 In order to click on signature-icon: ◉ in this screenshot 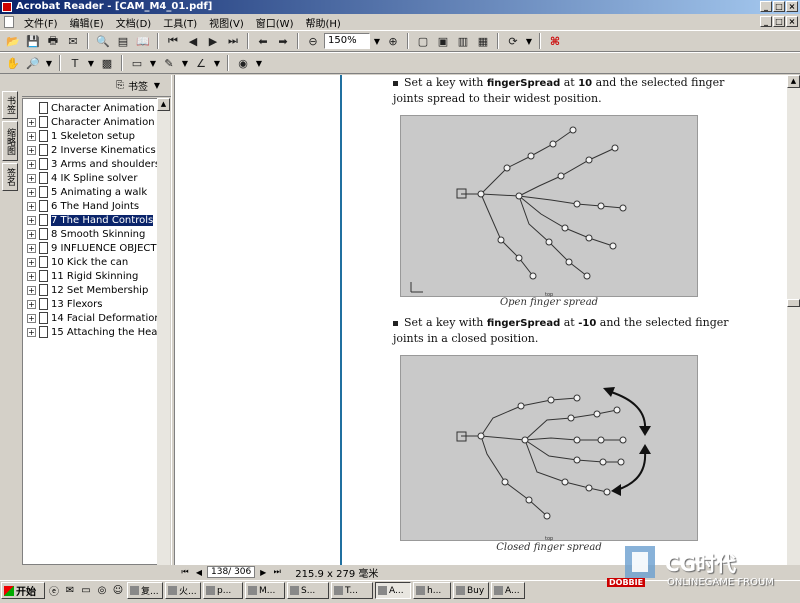, I will do `click(243, 63)`.